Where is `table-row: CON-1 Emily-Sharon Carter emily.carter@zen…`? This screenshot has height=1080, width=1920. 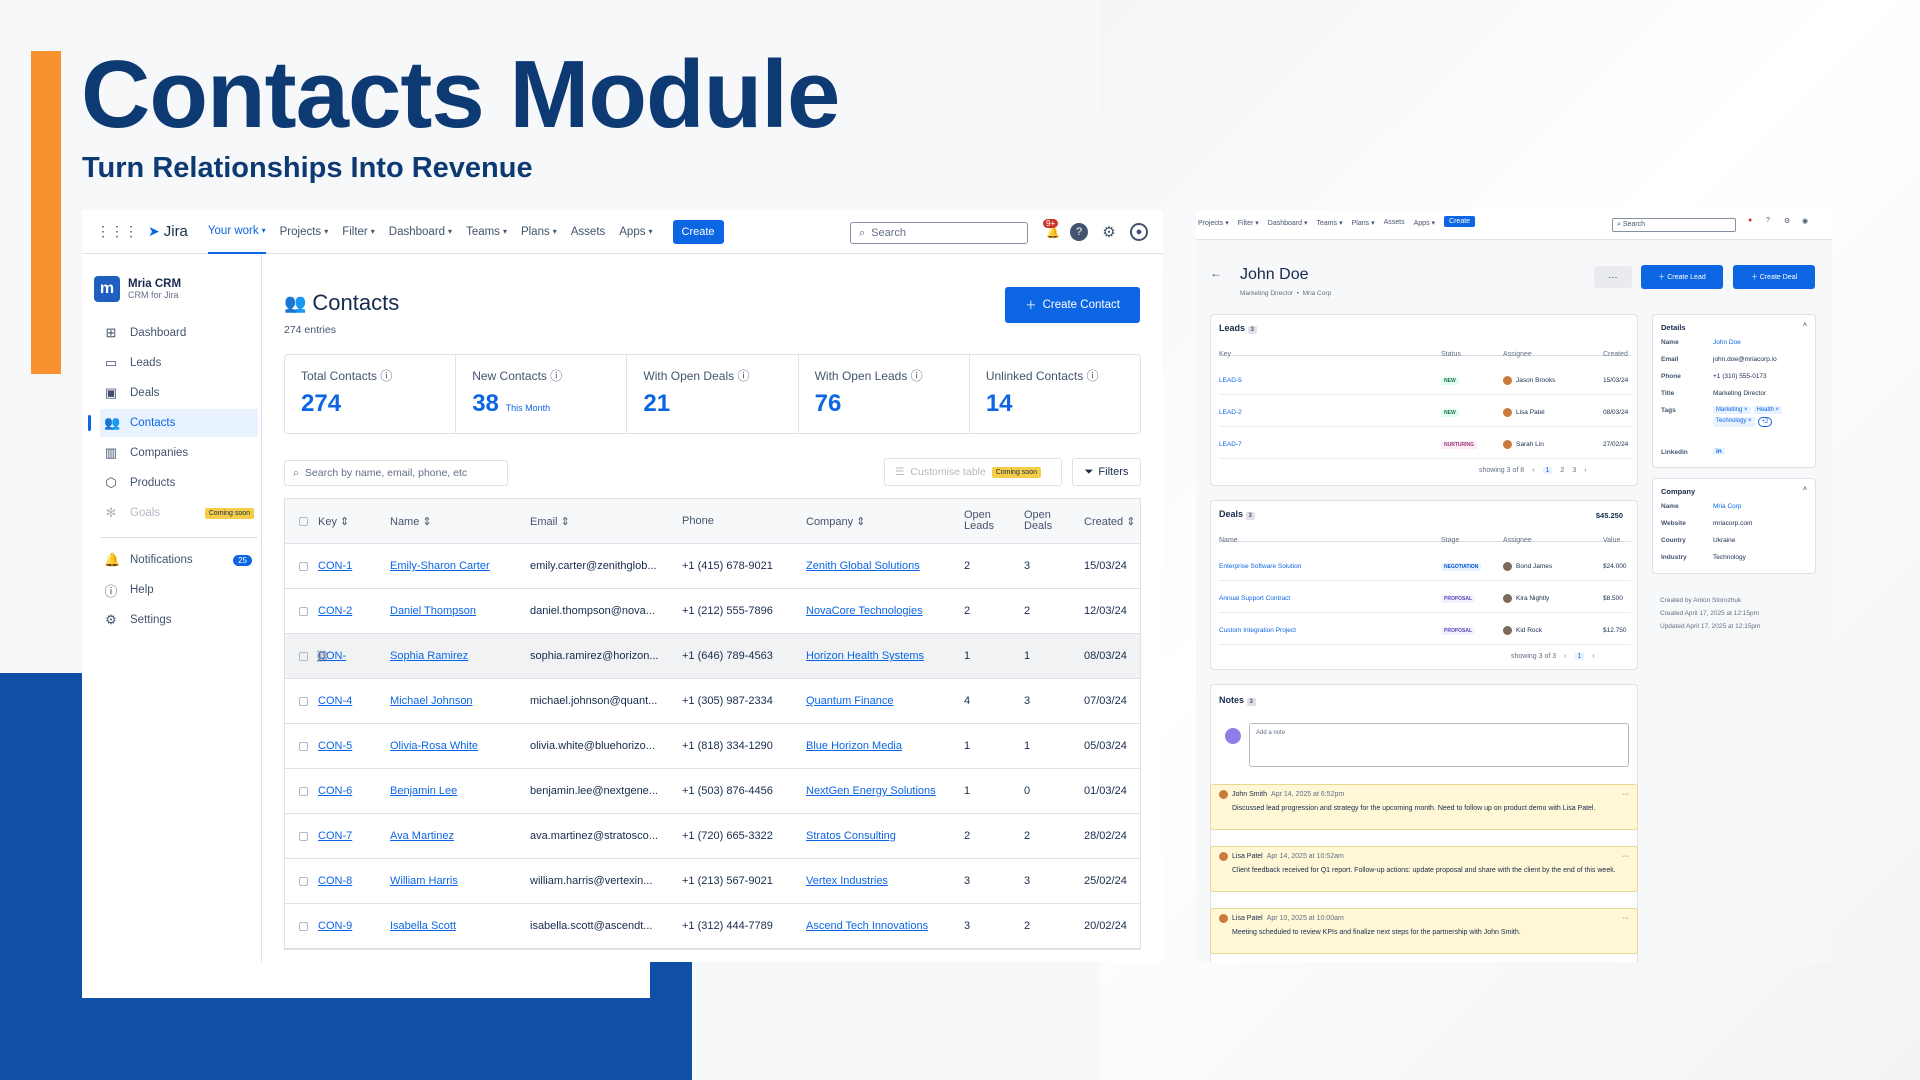 table-row: CON-1 Emily-Sharon Carter emily.carter@zen… is located at coordinates (712, 566).